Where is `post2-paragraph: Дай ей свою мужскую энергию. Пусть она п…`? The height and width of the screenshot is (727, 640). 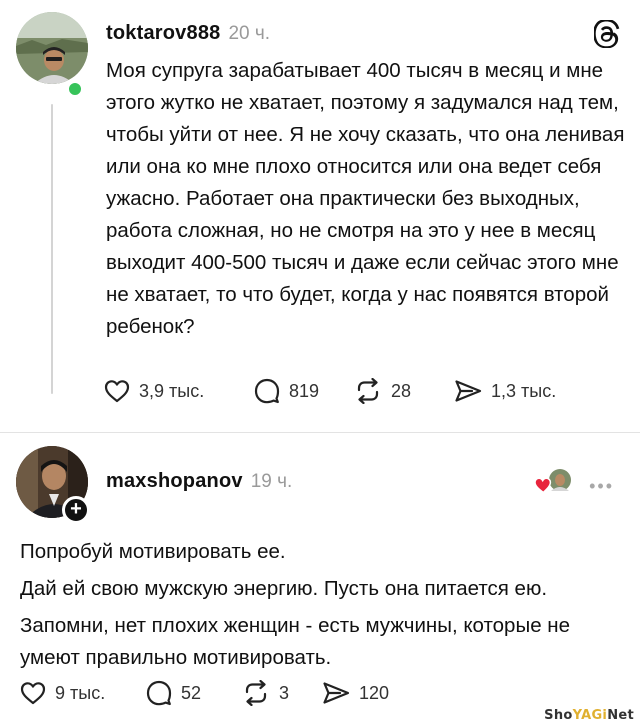 post2-paragraph: Дай ей свою мужскую энергию. Пусть она п… is located at coordinates (284, 588).